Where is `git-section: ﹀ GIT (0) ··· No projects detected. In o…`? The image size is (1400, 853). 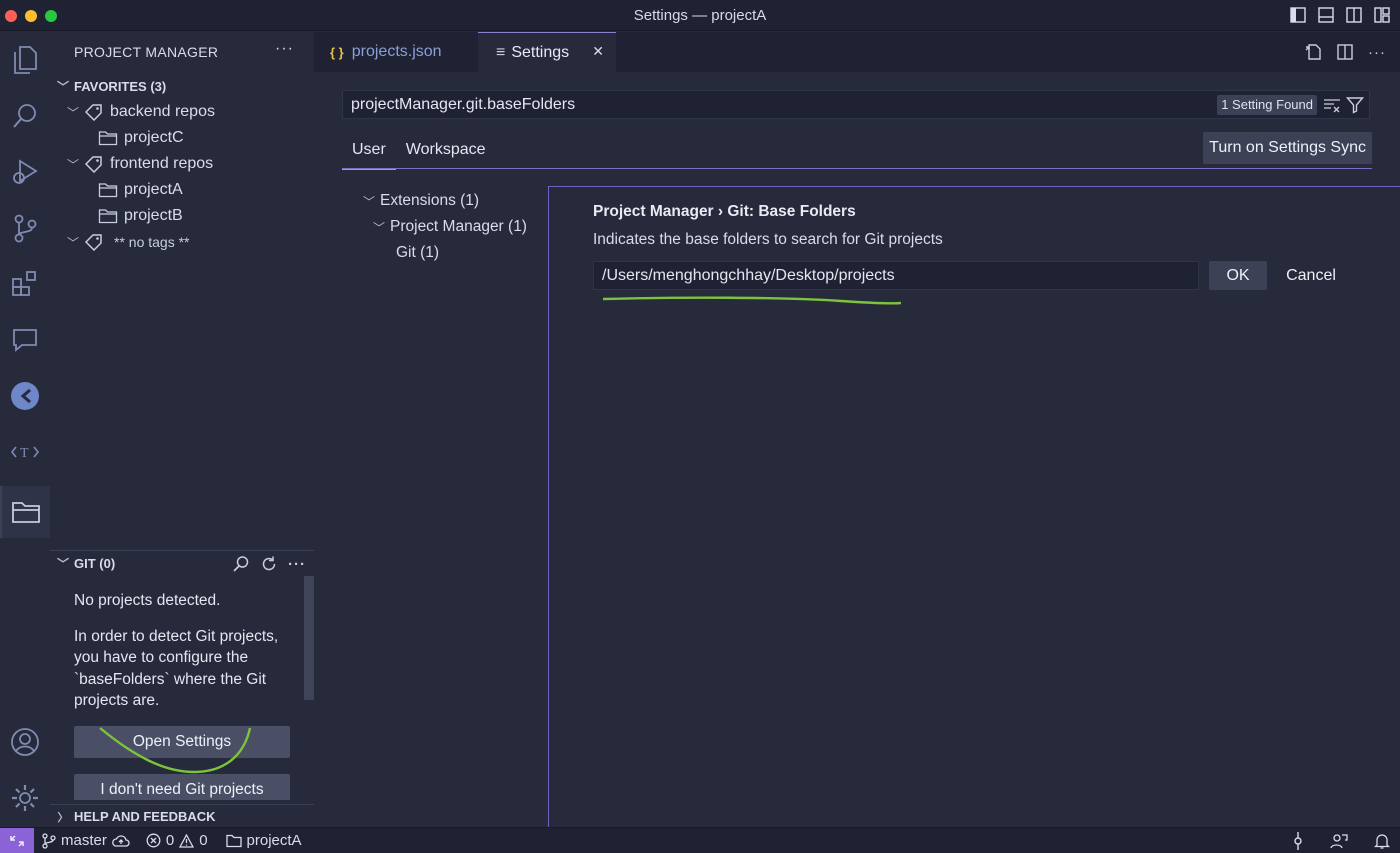
git-section: ﹀ GIT (0) ··· No projects detected. In o… is located at coordinates (182, 675).